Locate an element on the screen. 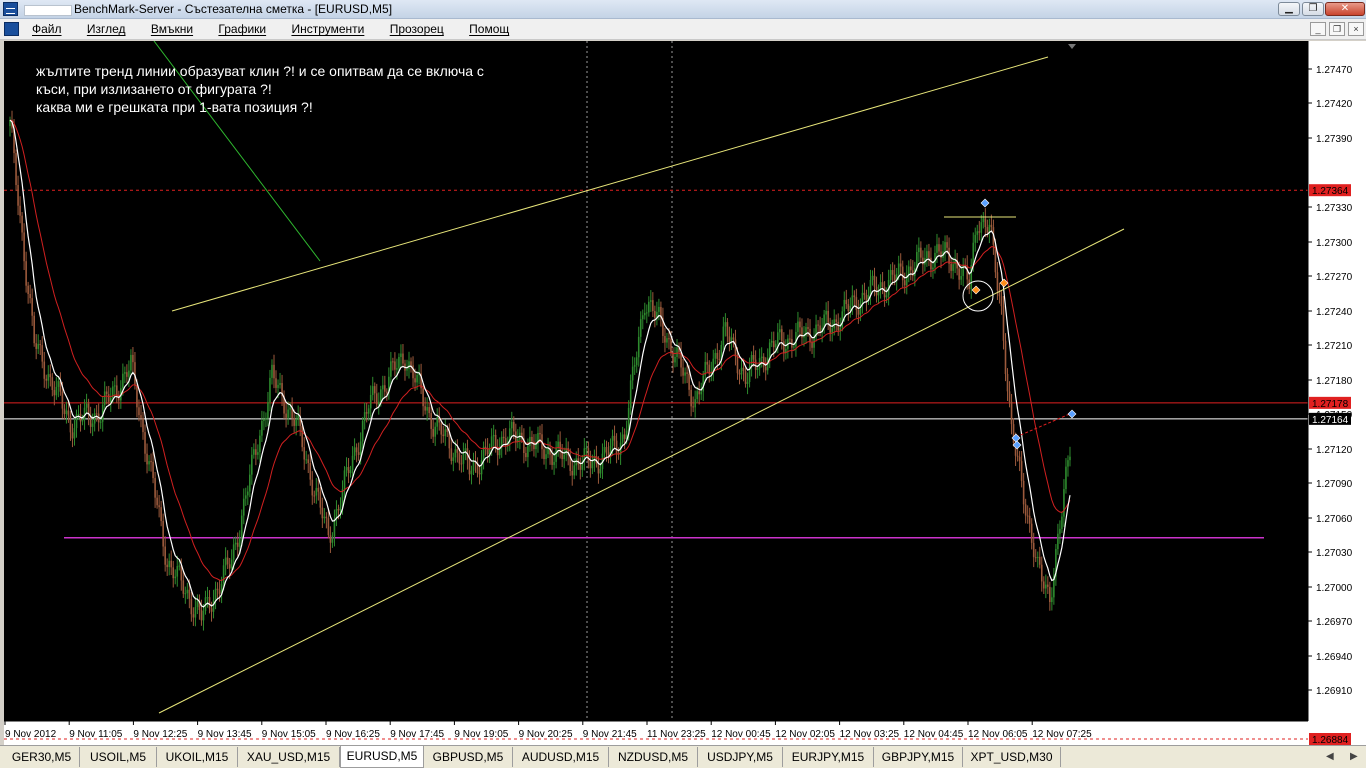  time-tick-label: 12 Nov 04:45 is located at coordinates (934, 734).